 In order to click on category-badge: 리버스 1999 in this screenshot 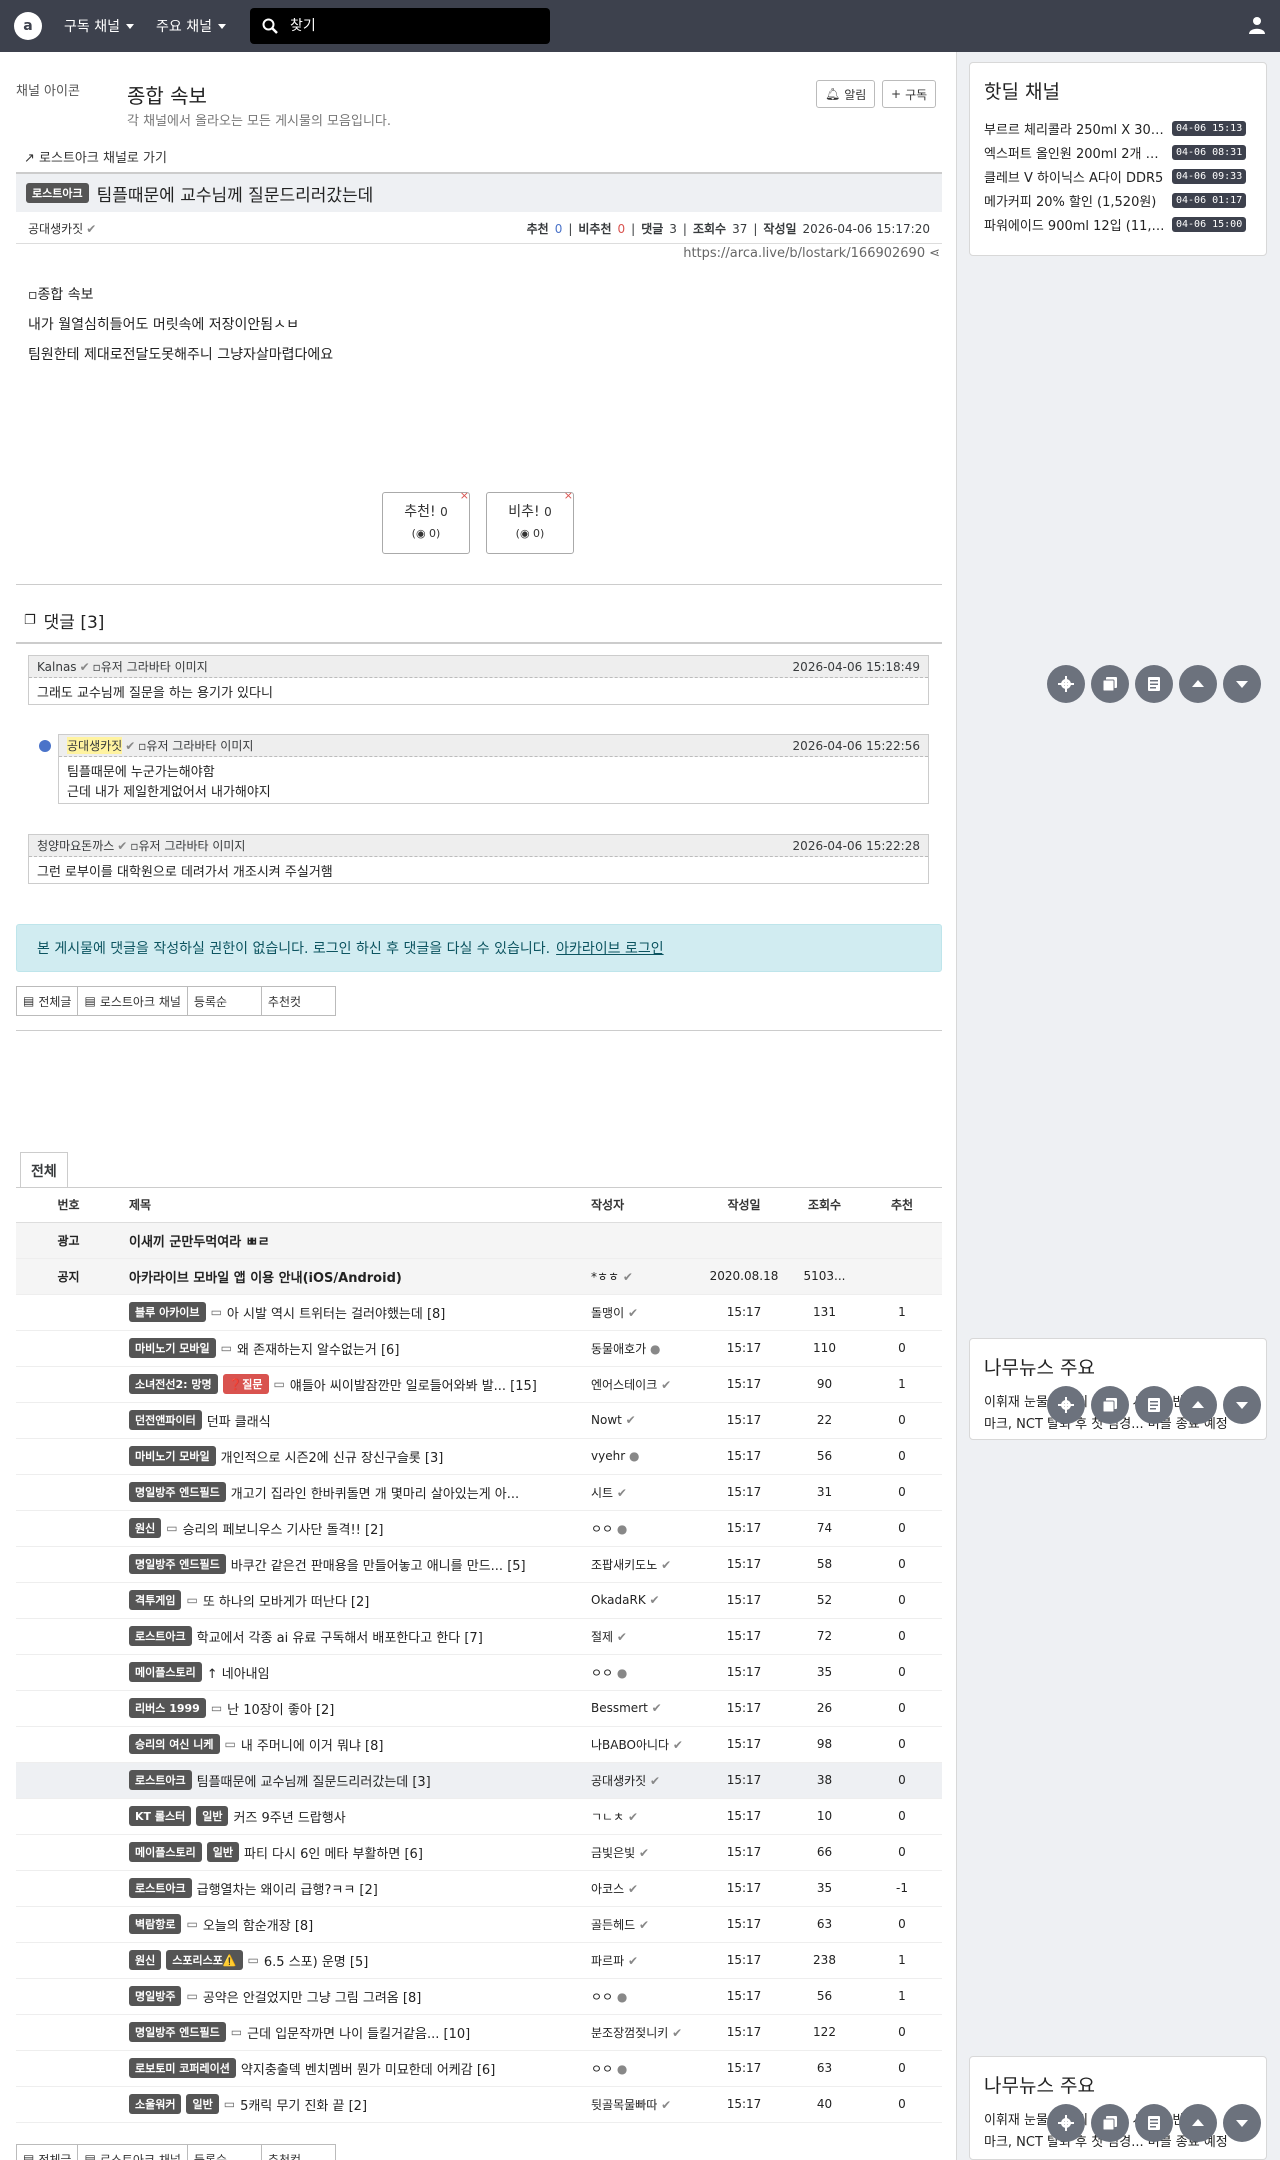, I will do `click(167, 1708)`.